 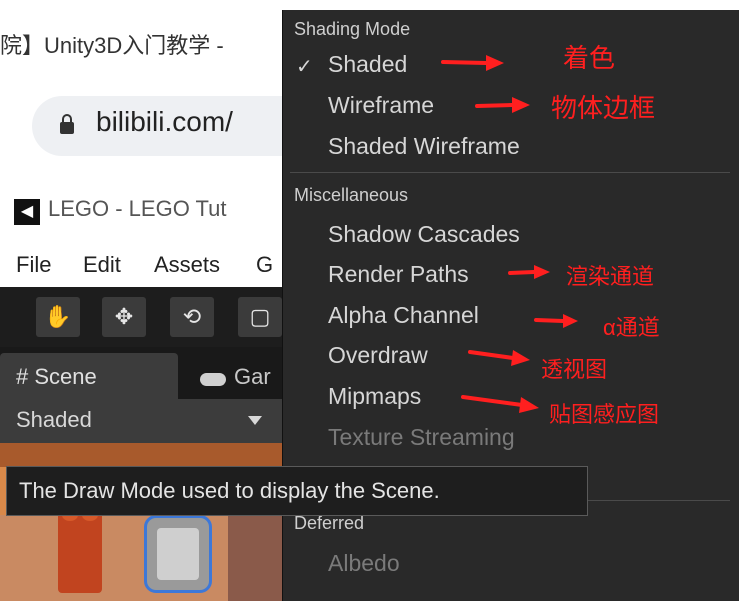 What do you see at coordinates (603, 108) in the screenshot?
I see `annotation-wireframe: 物体边框` at bounding box center [603, 108].